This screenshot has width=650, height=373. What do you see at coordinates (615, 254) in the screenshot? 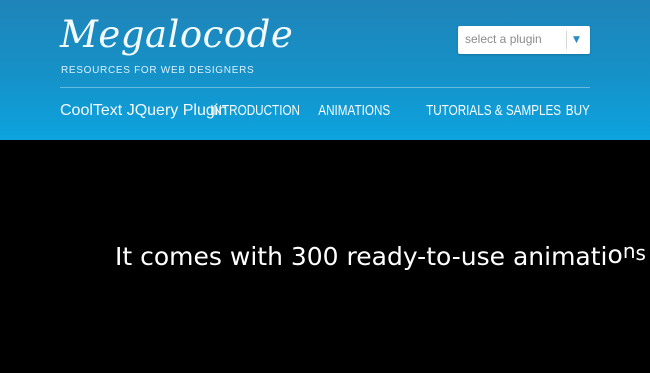
I see `hero-animated-letter-o: o` at bounding box center [615, 254].